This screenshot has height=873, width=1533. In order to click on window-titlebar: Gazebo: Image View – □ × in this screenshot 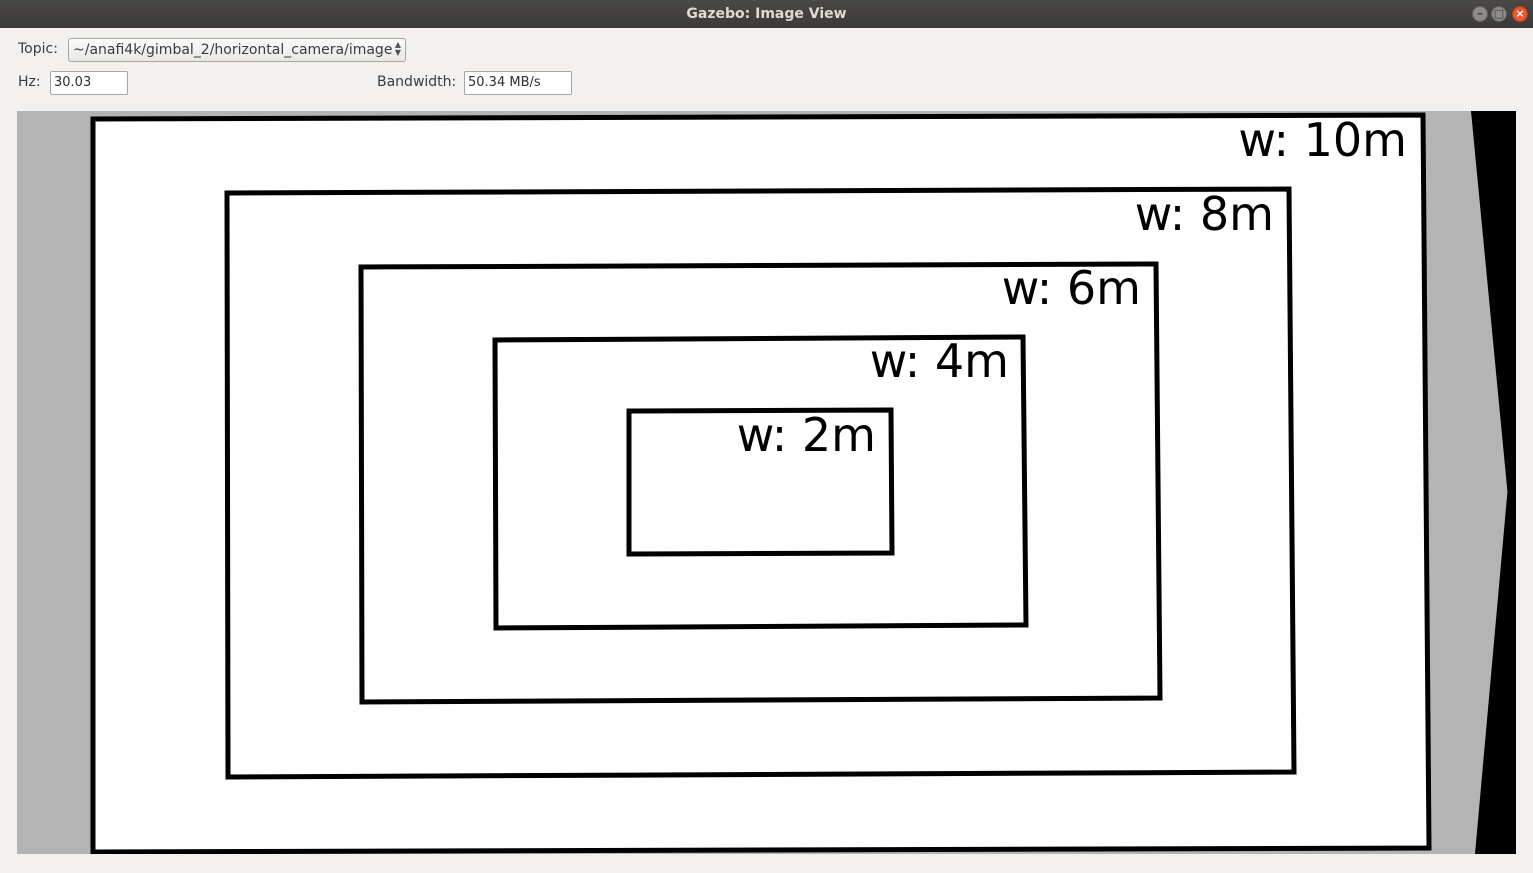, I will do `click(766, 14)`.